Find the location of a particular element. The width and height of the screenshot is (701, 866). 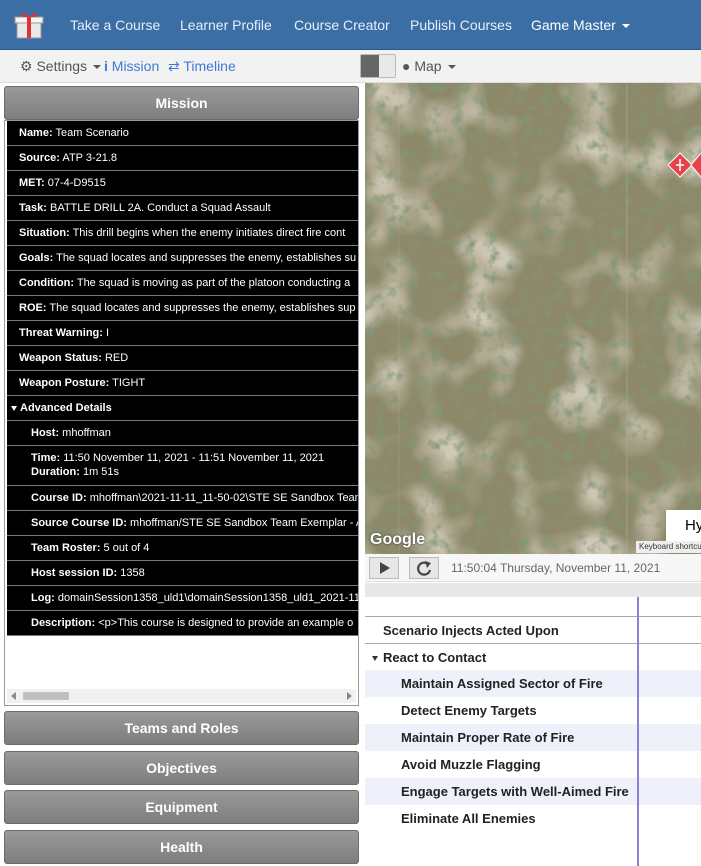

split-toggle is located at coordinates (378, 66).